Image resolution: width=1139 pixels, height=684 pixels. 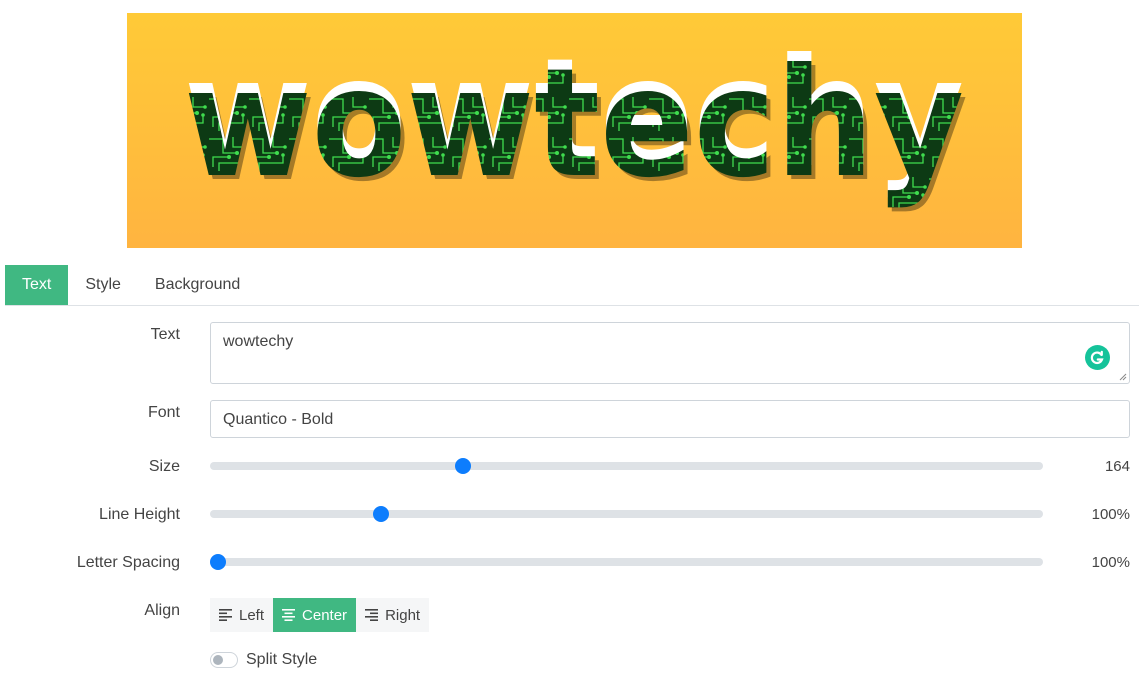 What do you see at coordinates (1117, 466) in the screenshot?
I see `size-value: 164` at bounding box center [1117, 466].